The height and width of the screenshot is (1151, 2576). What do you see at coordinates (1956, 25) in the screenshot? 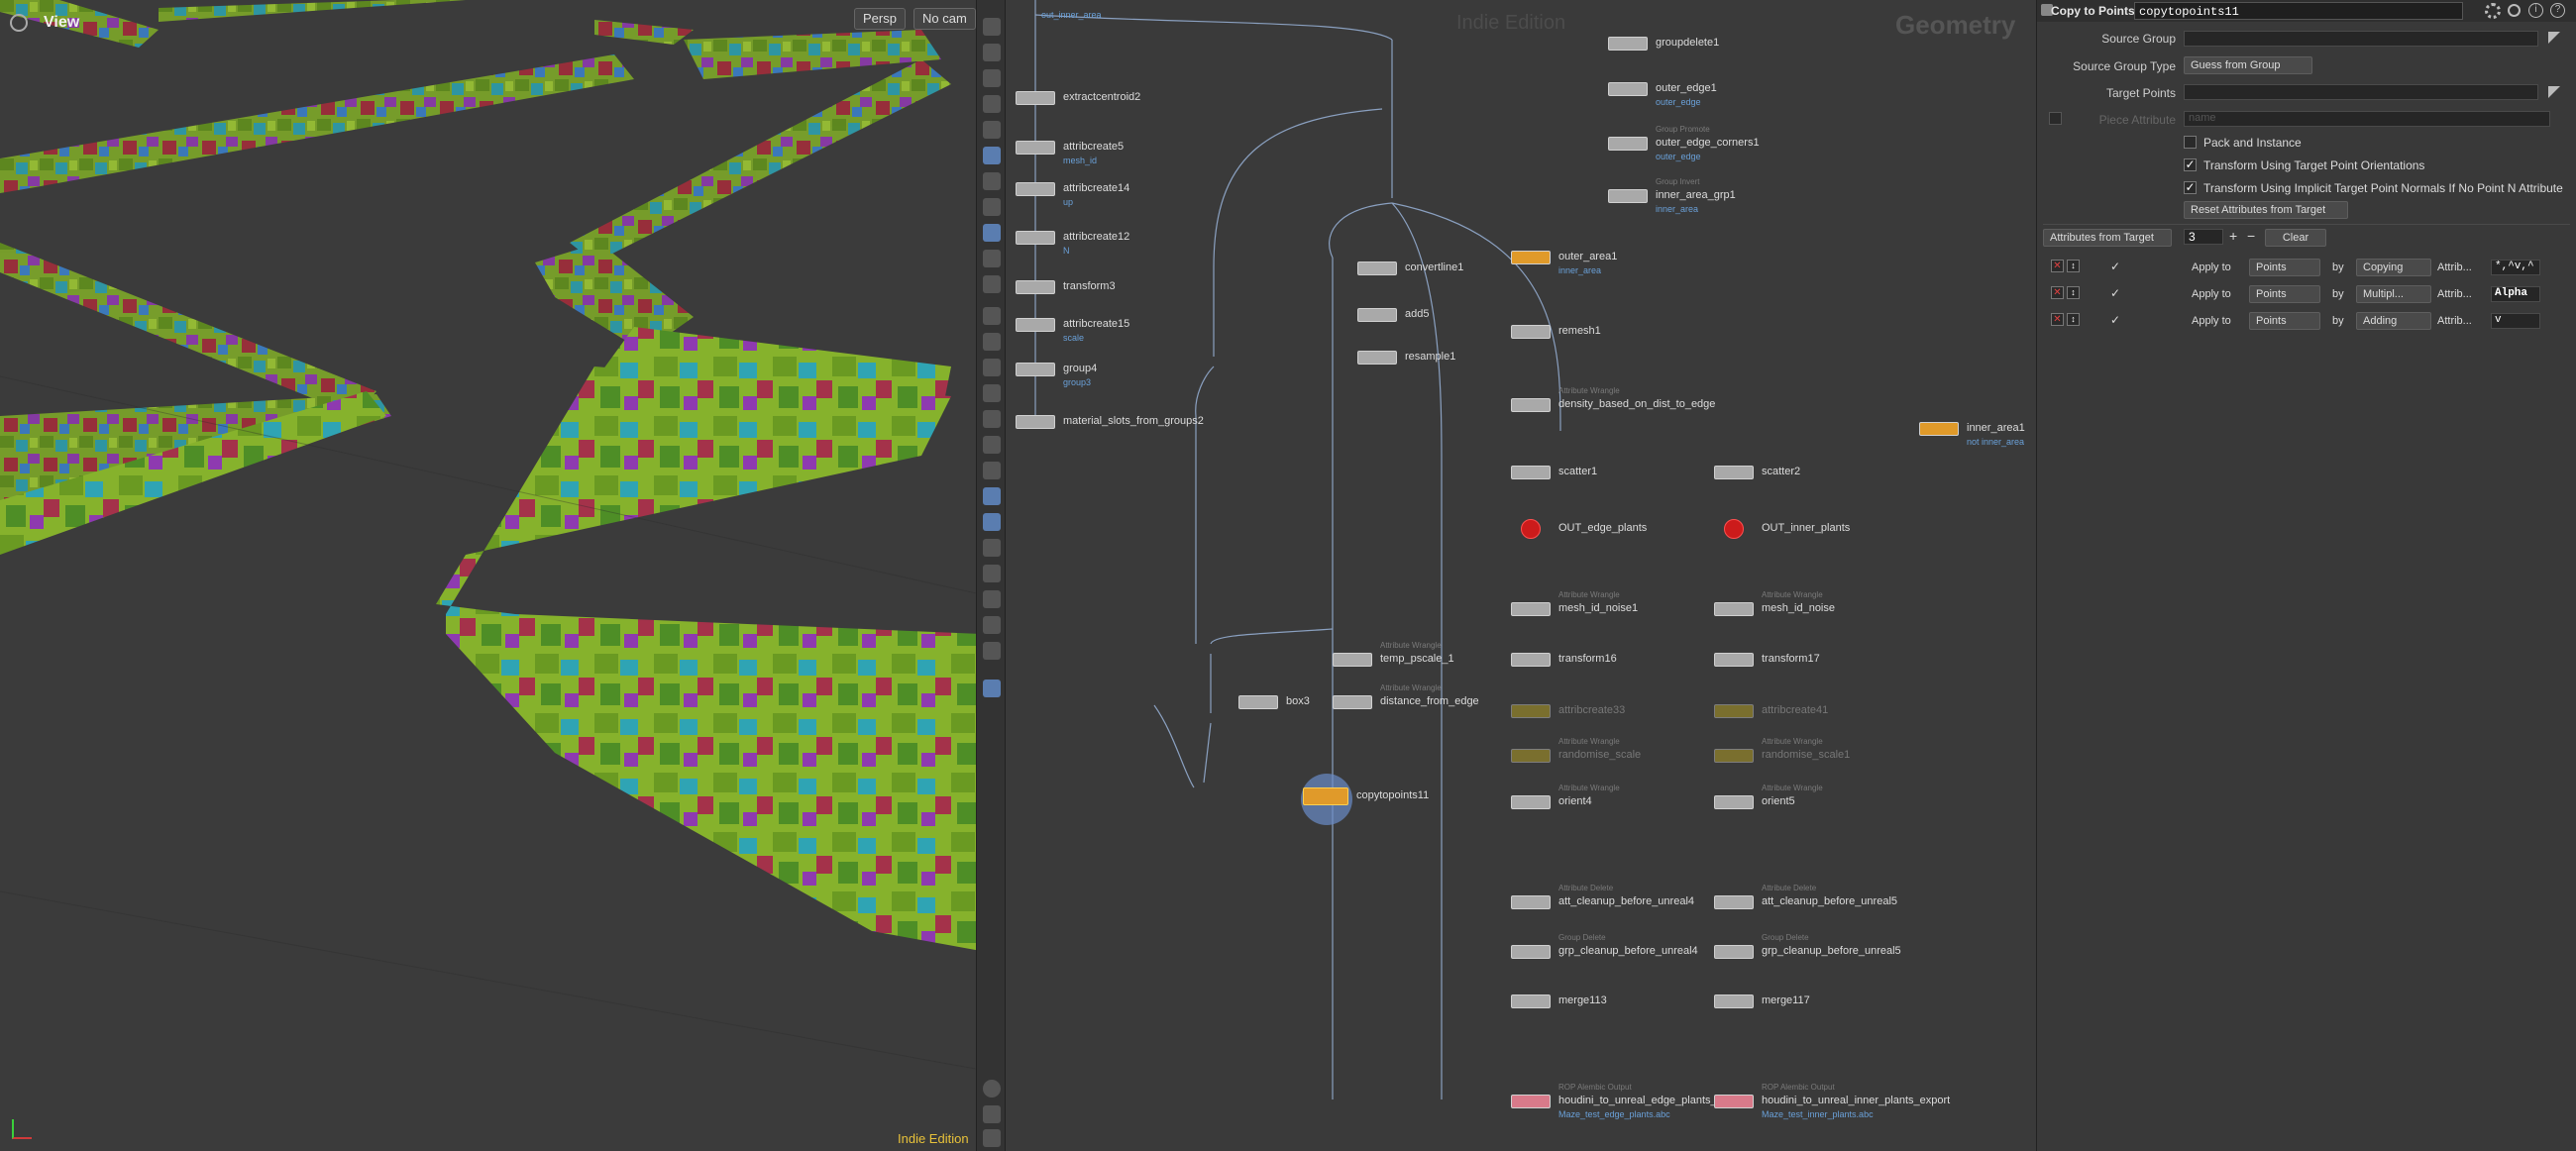
I see `network-context-label: Geometry` at bounding box center [1956, 25].